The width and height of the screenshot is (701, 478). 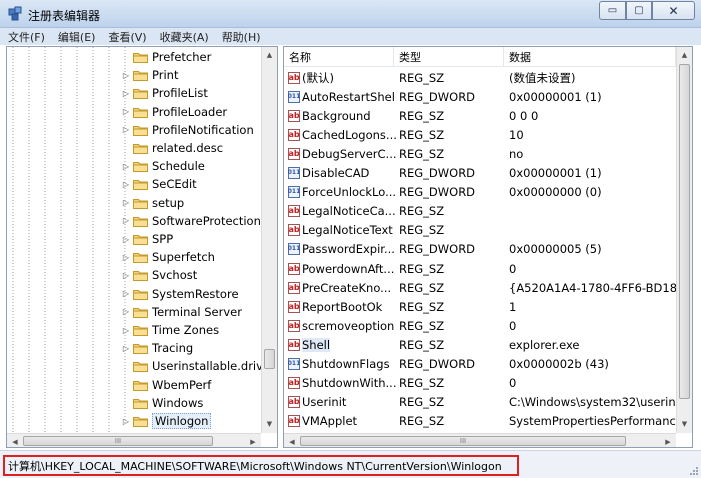 I want to click on values-vscroll-thumb, so click(x=684, y=231).